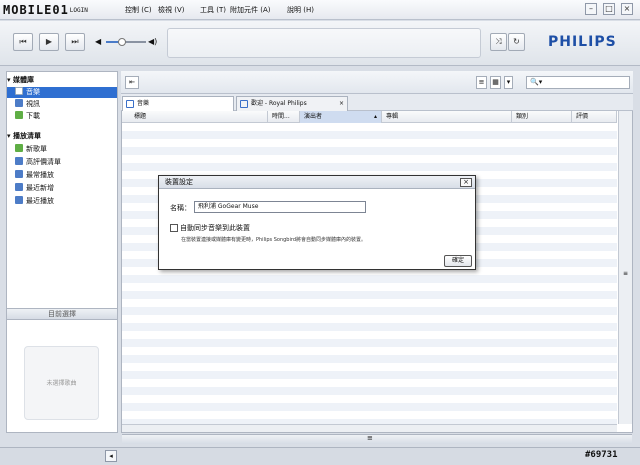 This screenshot has height=465, width=640. I want to click on grid-view-button: ▦, so click(495, 82).